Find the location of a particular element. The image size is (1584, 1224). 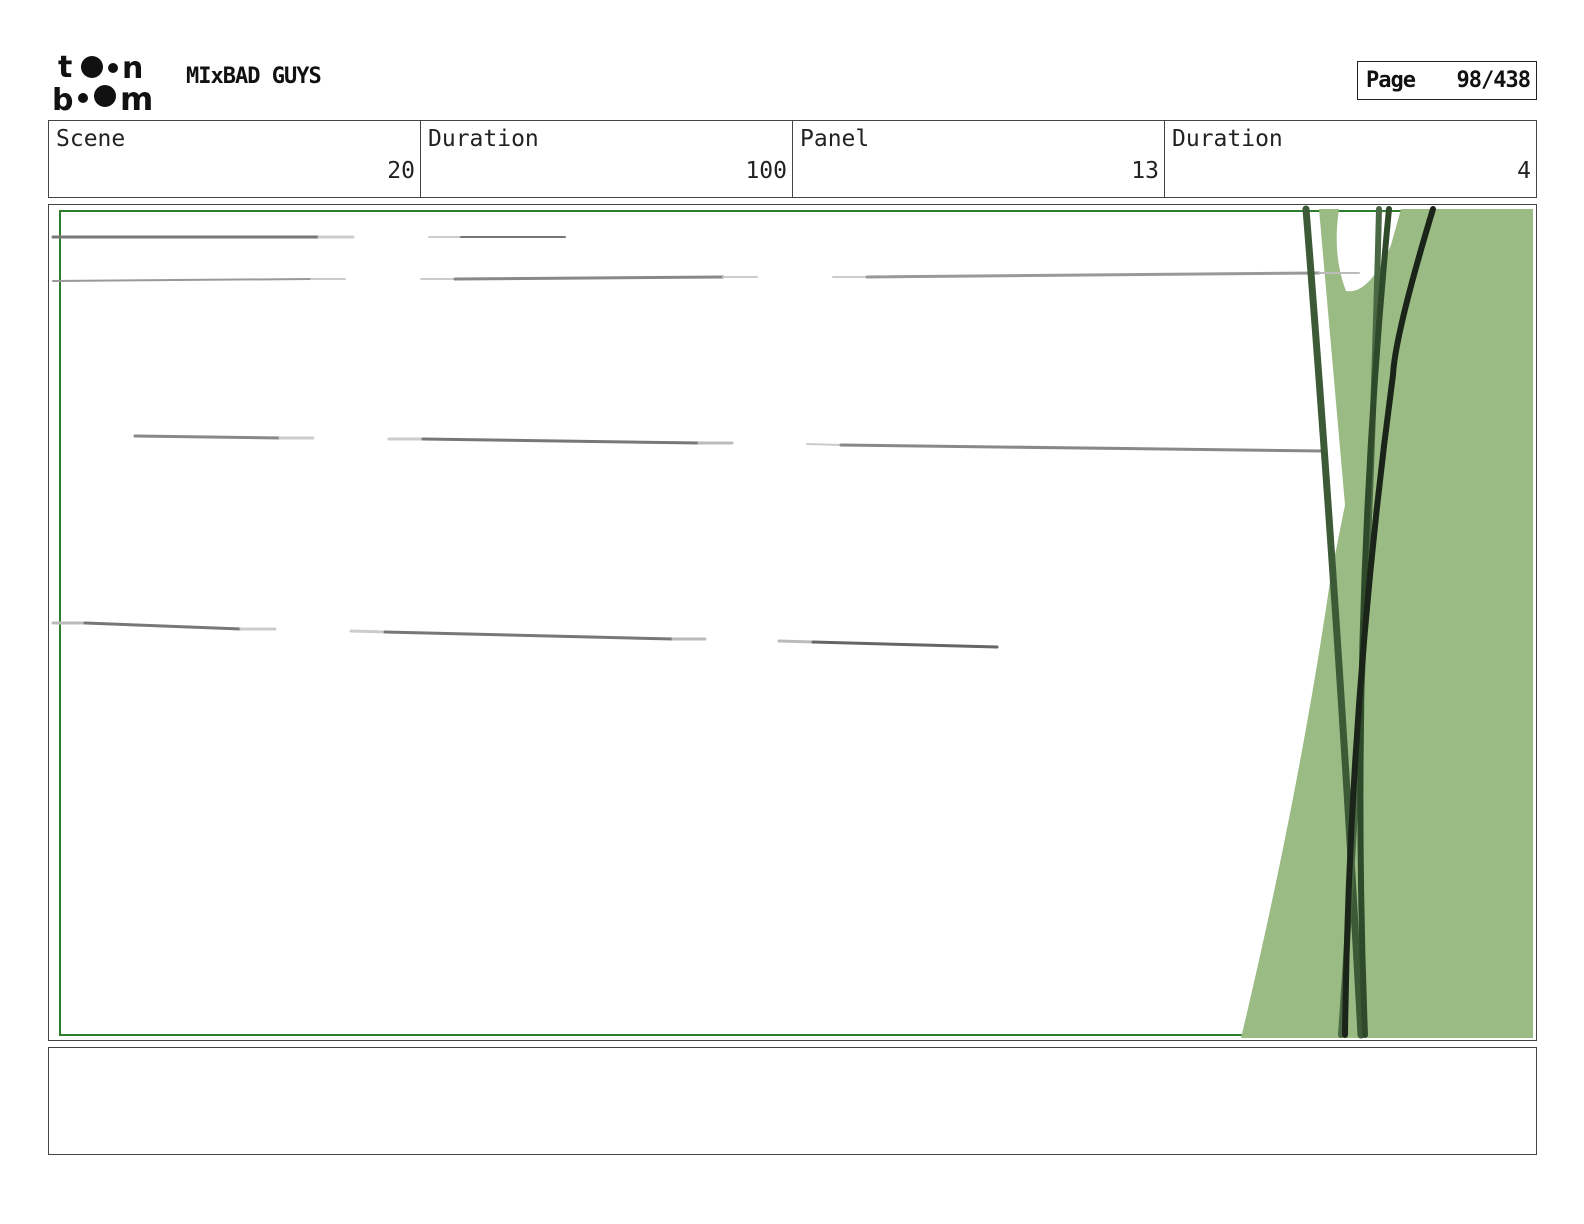

panel-notes-box is located at coordinates (792, 1101).